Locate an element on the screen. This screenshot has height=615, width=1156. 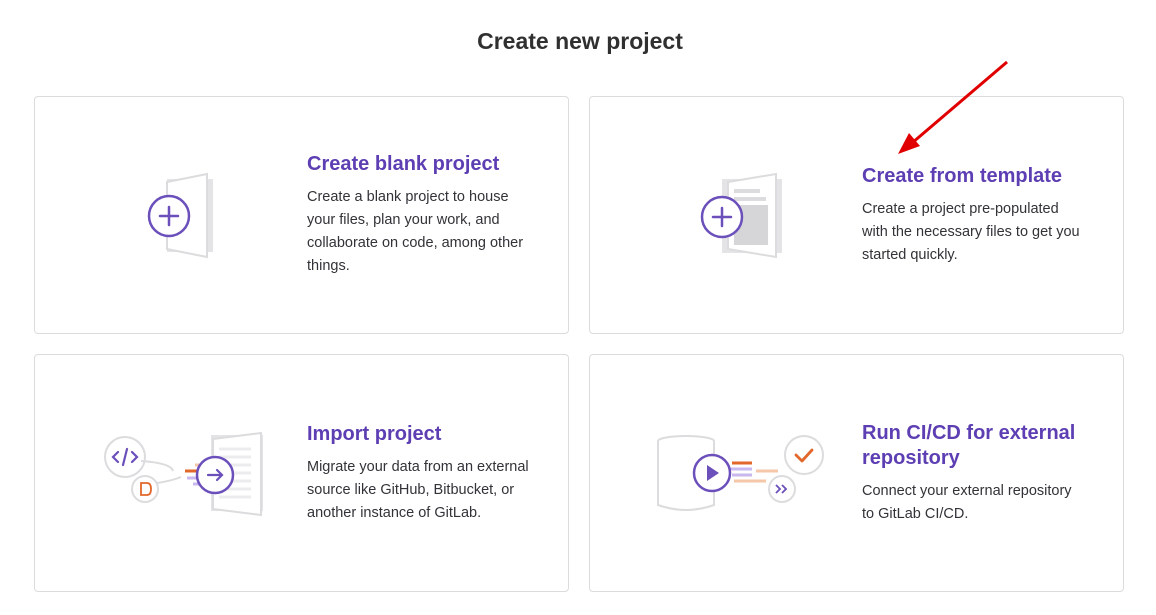
card-title: Import project is located at coordinates (374, 433).